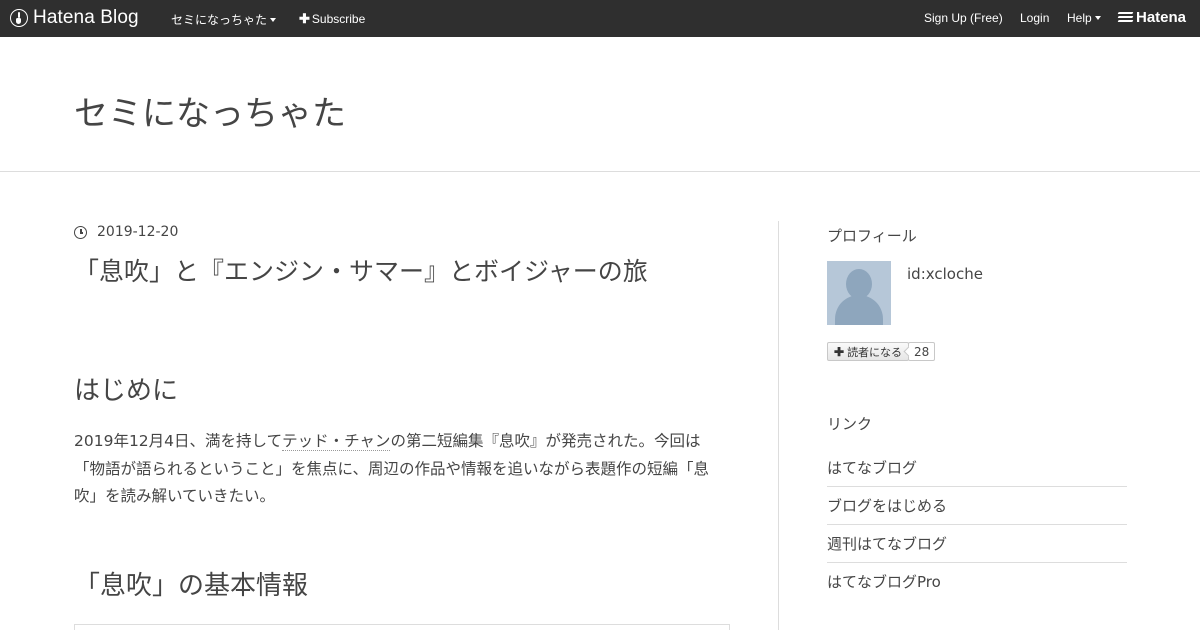 Image resolution: width=1200 pixels, height=630 pixels. Describe the element at coordinates (1079, 18) in the screenshot. I see `help-label: Help` at that location.